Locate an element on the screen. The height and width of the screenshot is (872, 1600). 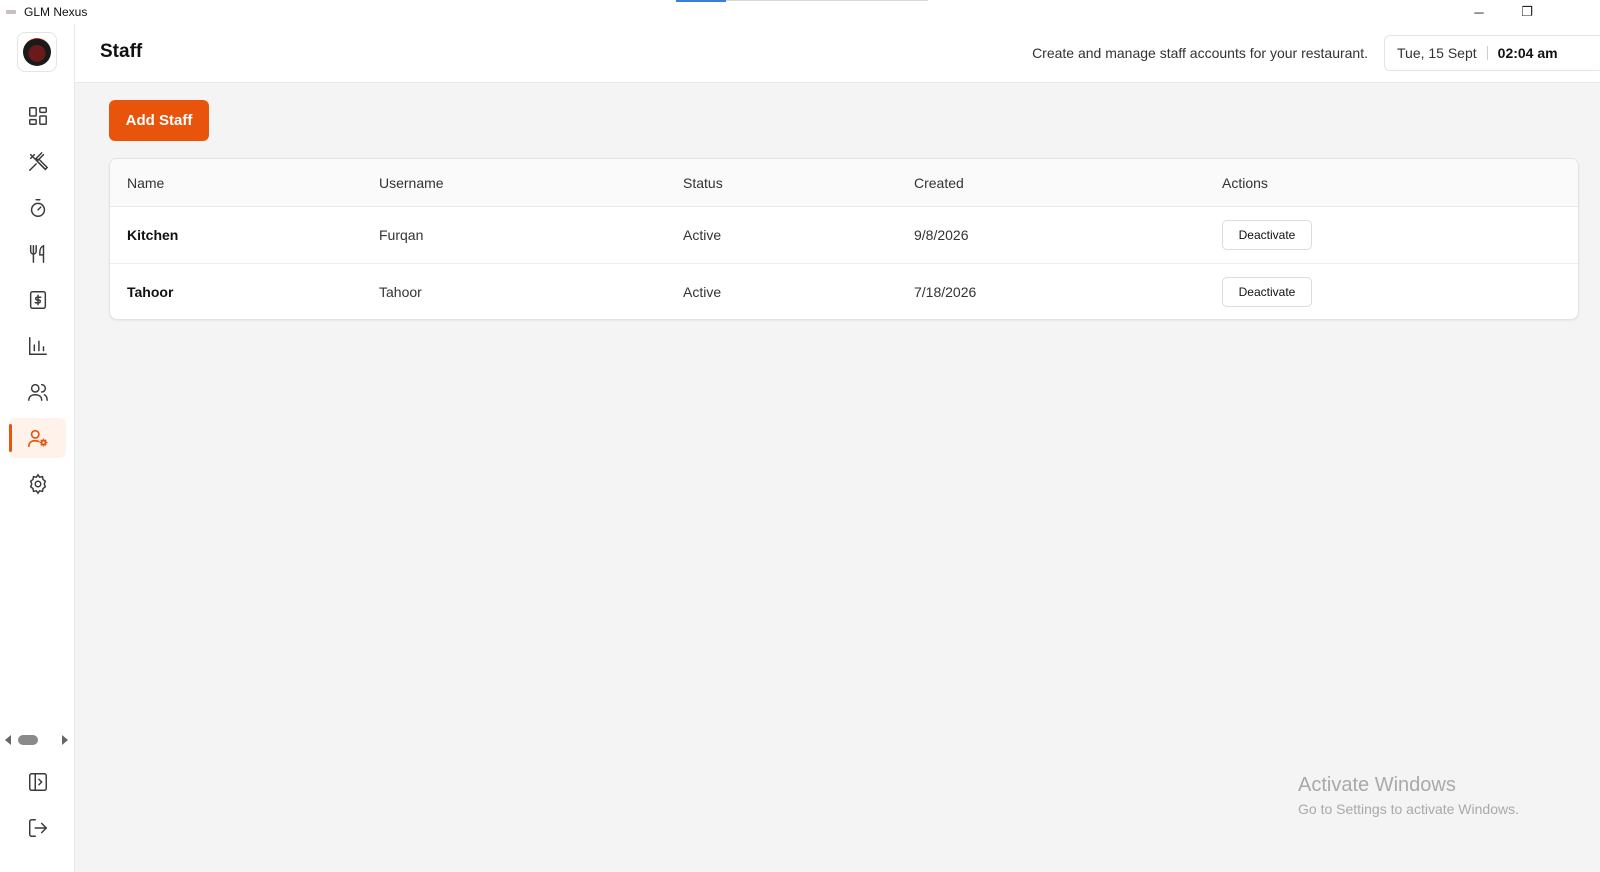
logout-button is located at coordinates (37, 828).